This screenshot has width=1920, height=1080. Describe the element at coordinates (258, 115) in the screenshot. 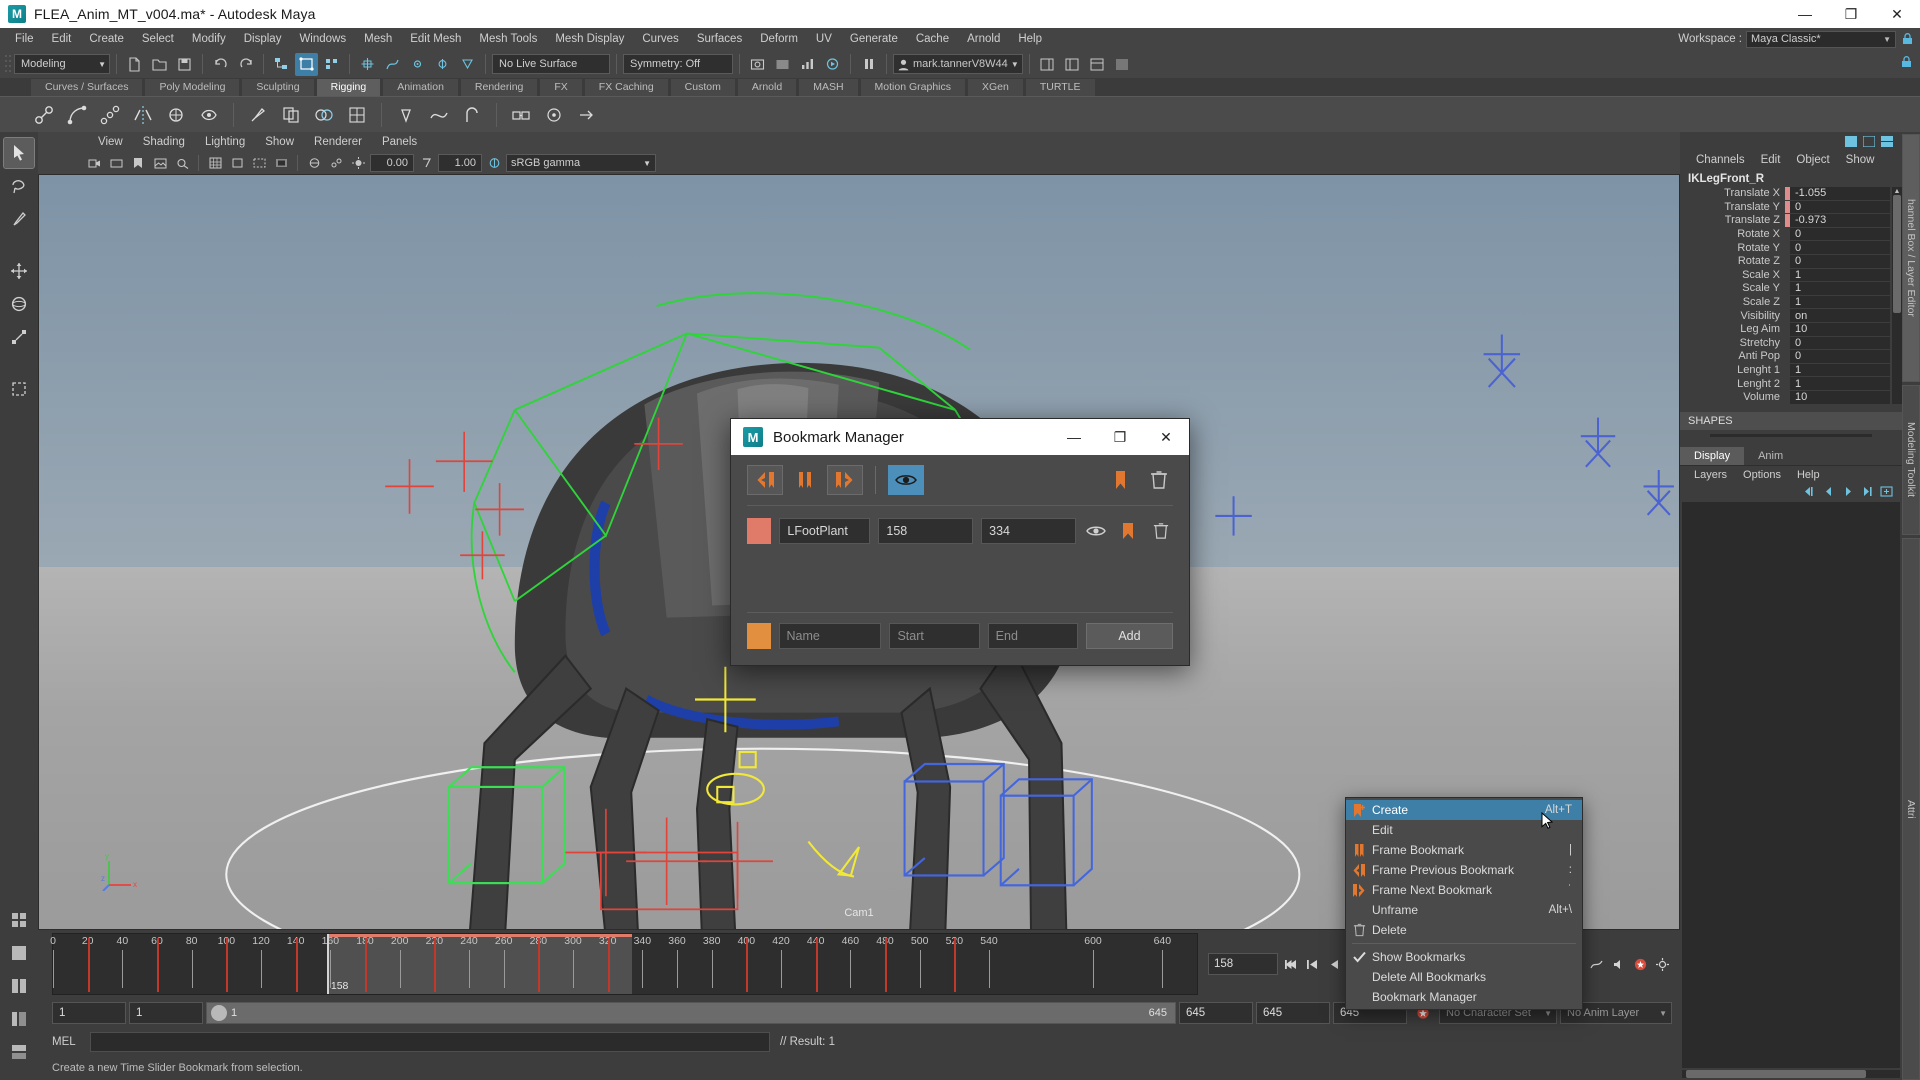

I see `paint-skin-weights-icon` at that location.